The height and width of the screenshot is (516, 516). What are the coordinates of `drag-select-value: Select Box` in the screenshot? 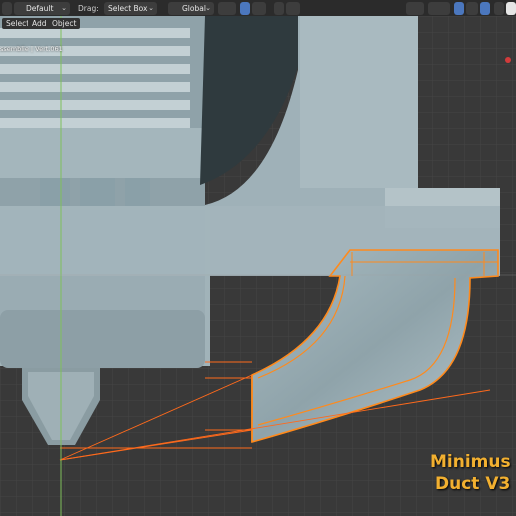 It's located at (128, 8).